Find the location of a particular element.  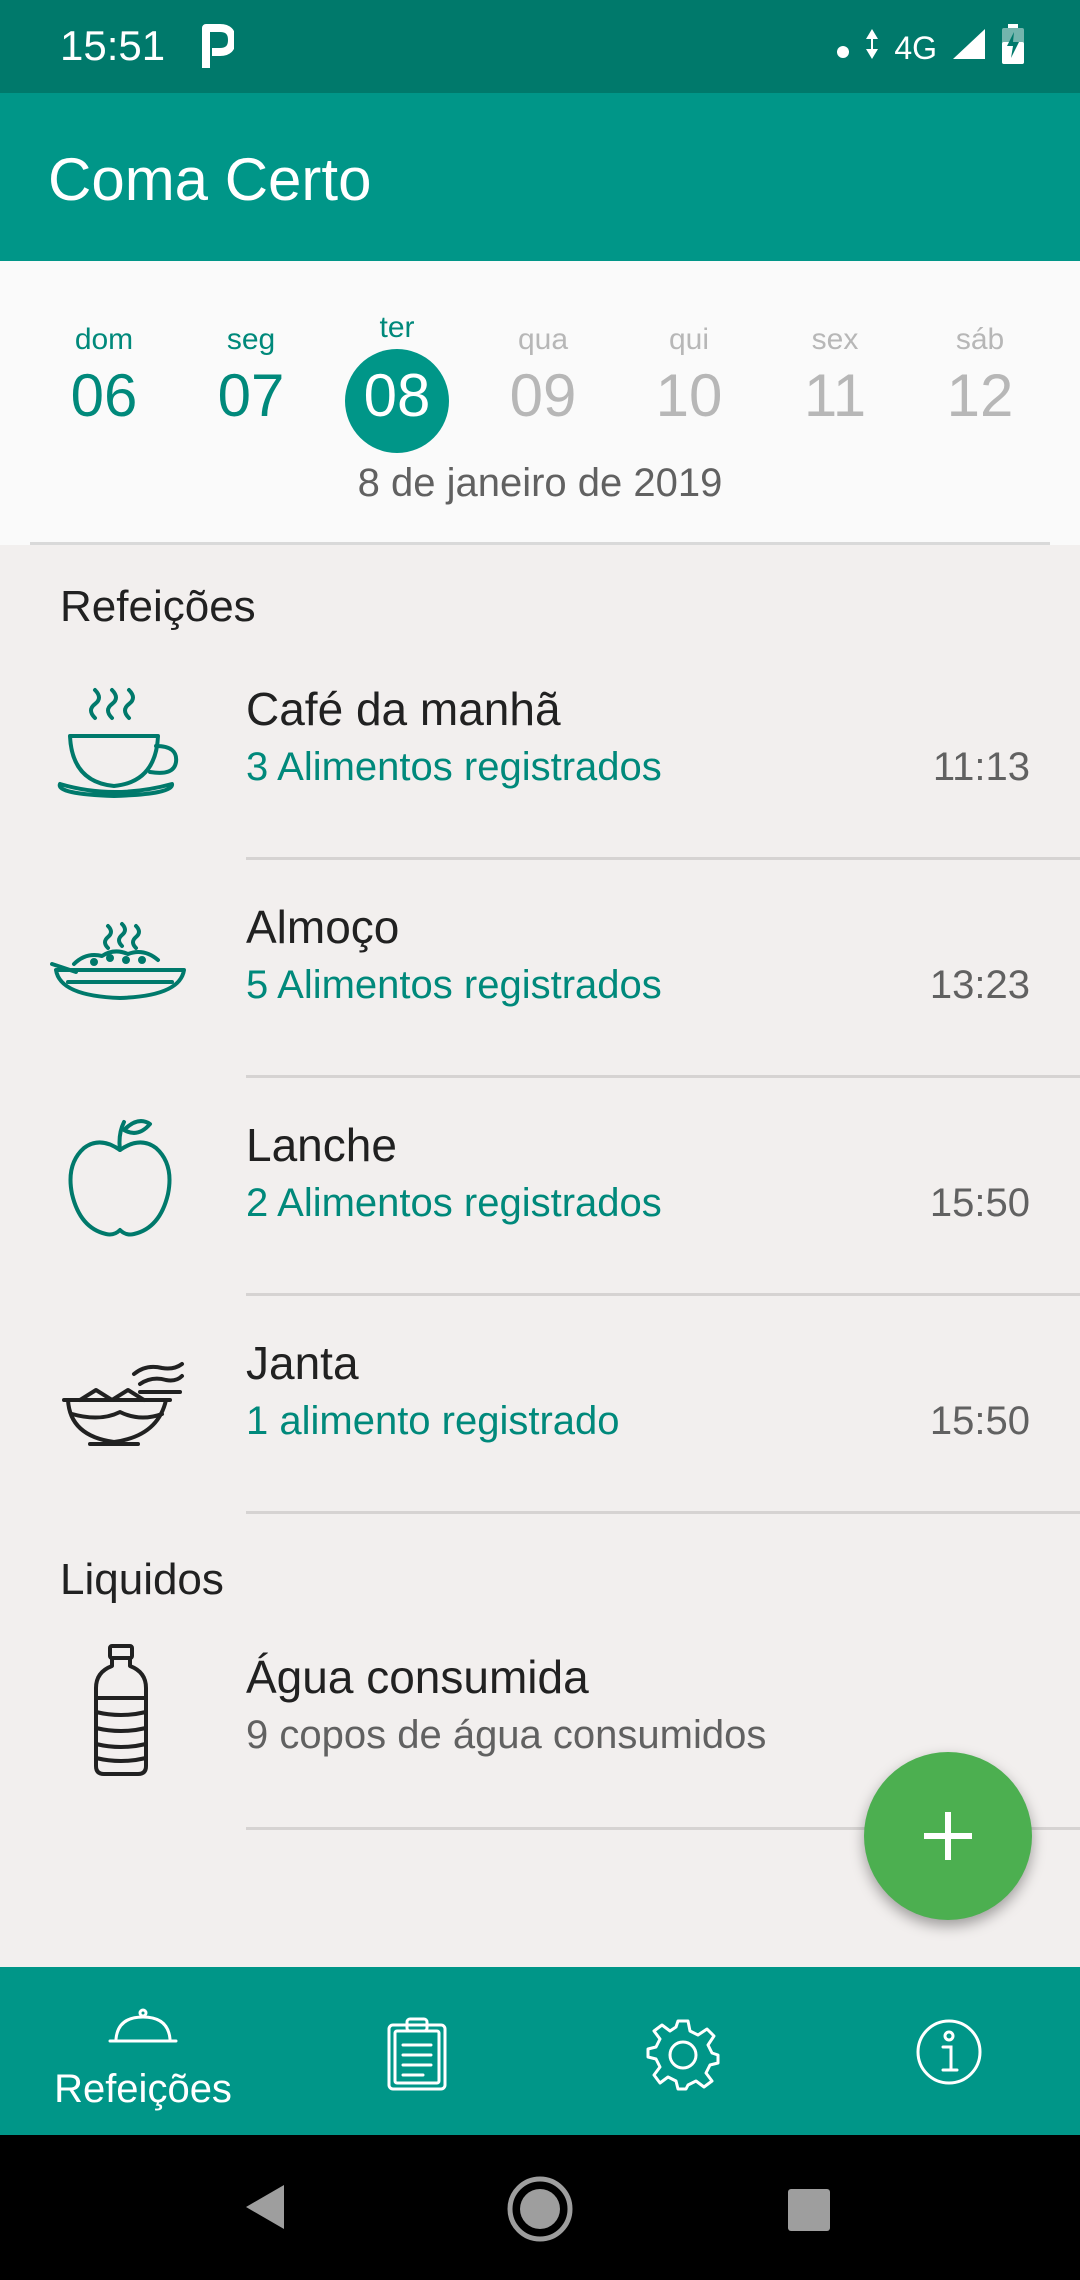

notification-dot-icon is located at coordinates (843, 48).